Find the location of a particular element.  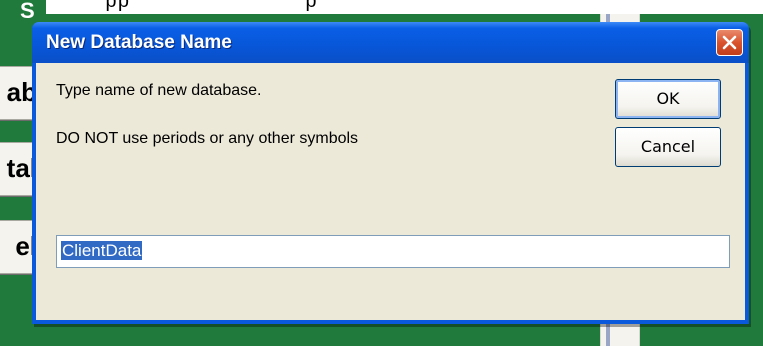

close-button is located at coordinates (729, 42).